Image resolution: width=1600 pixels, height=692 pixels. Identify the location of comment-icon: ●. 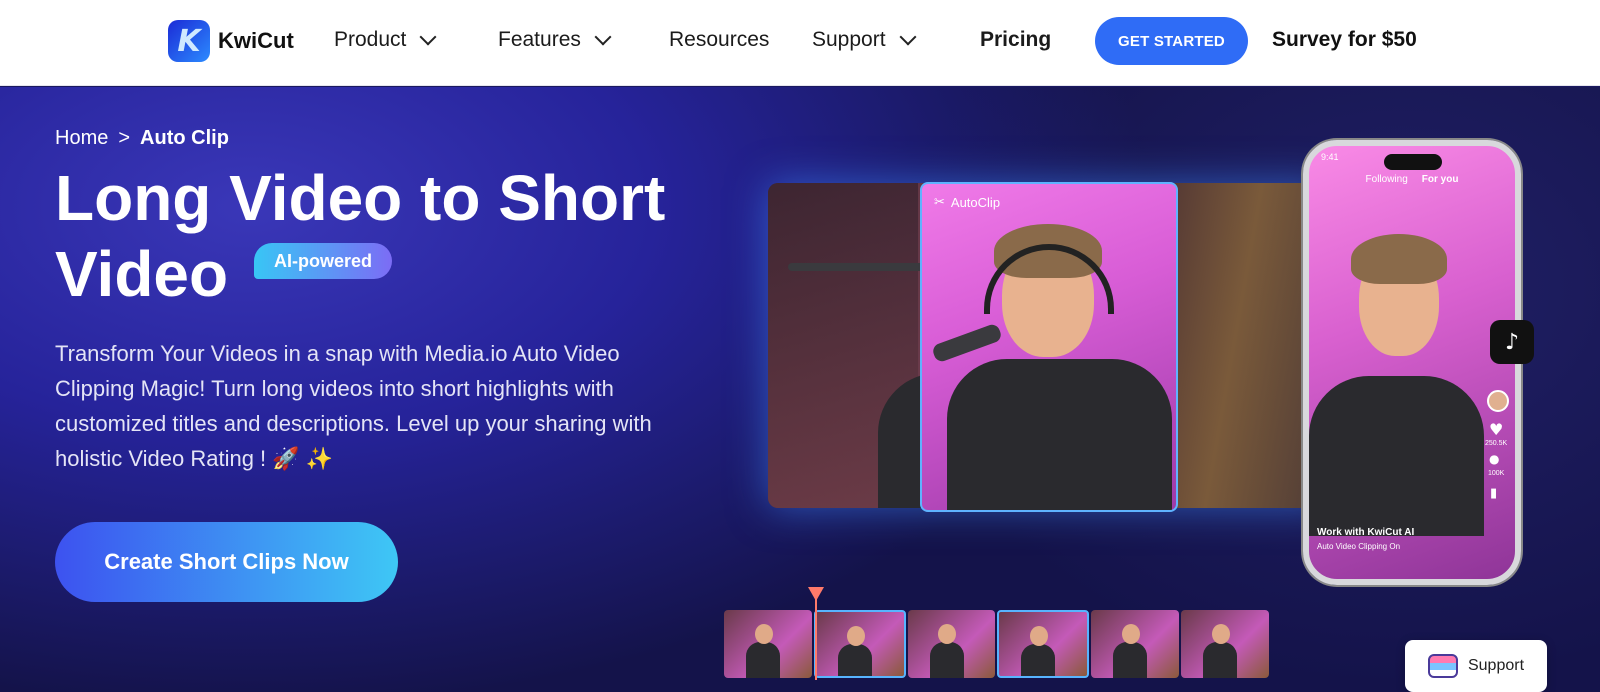
(1494, 459).